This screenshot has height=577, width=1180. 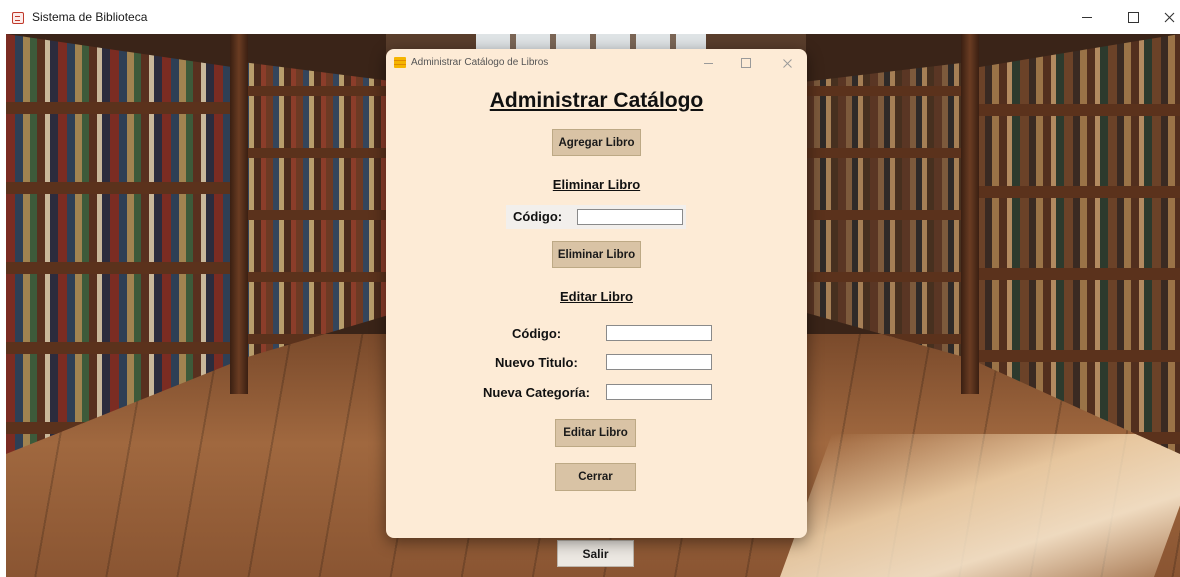 I want to click on new-category-label: Nueva Categoría:, so click(x=536, y=392).